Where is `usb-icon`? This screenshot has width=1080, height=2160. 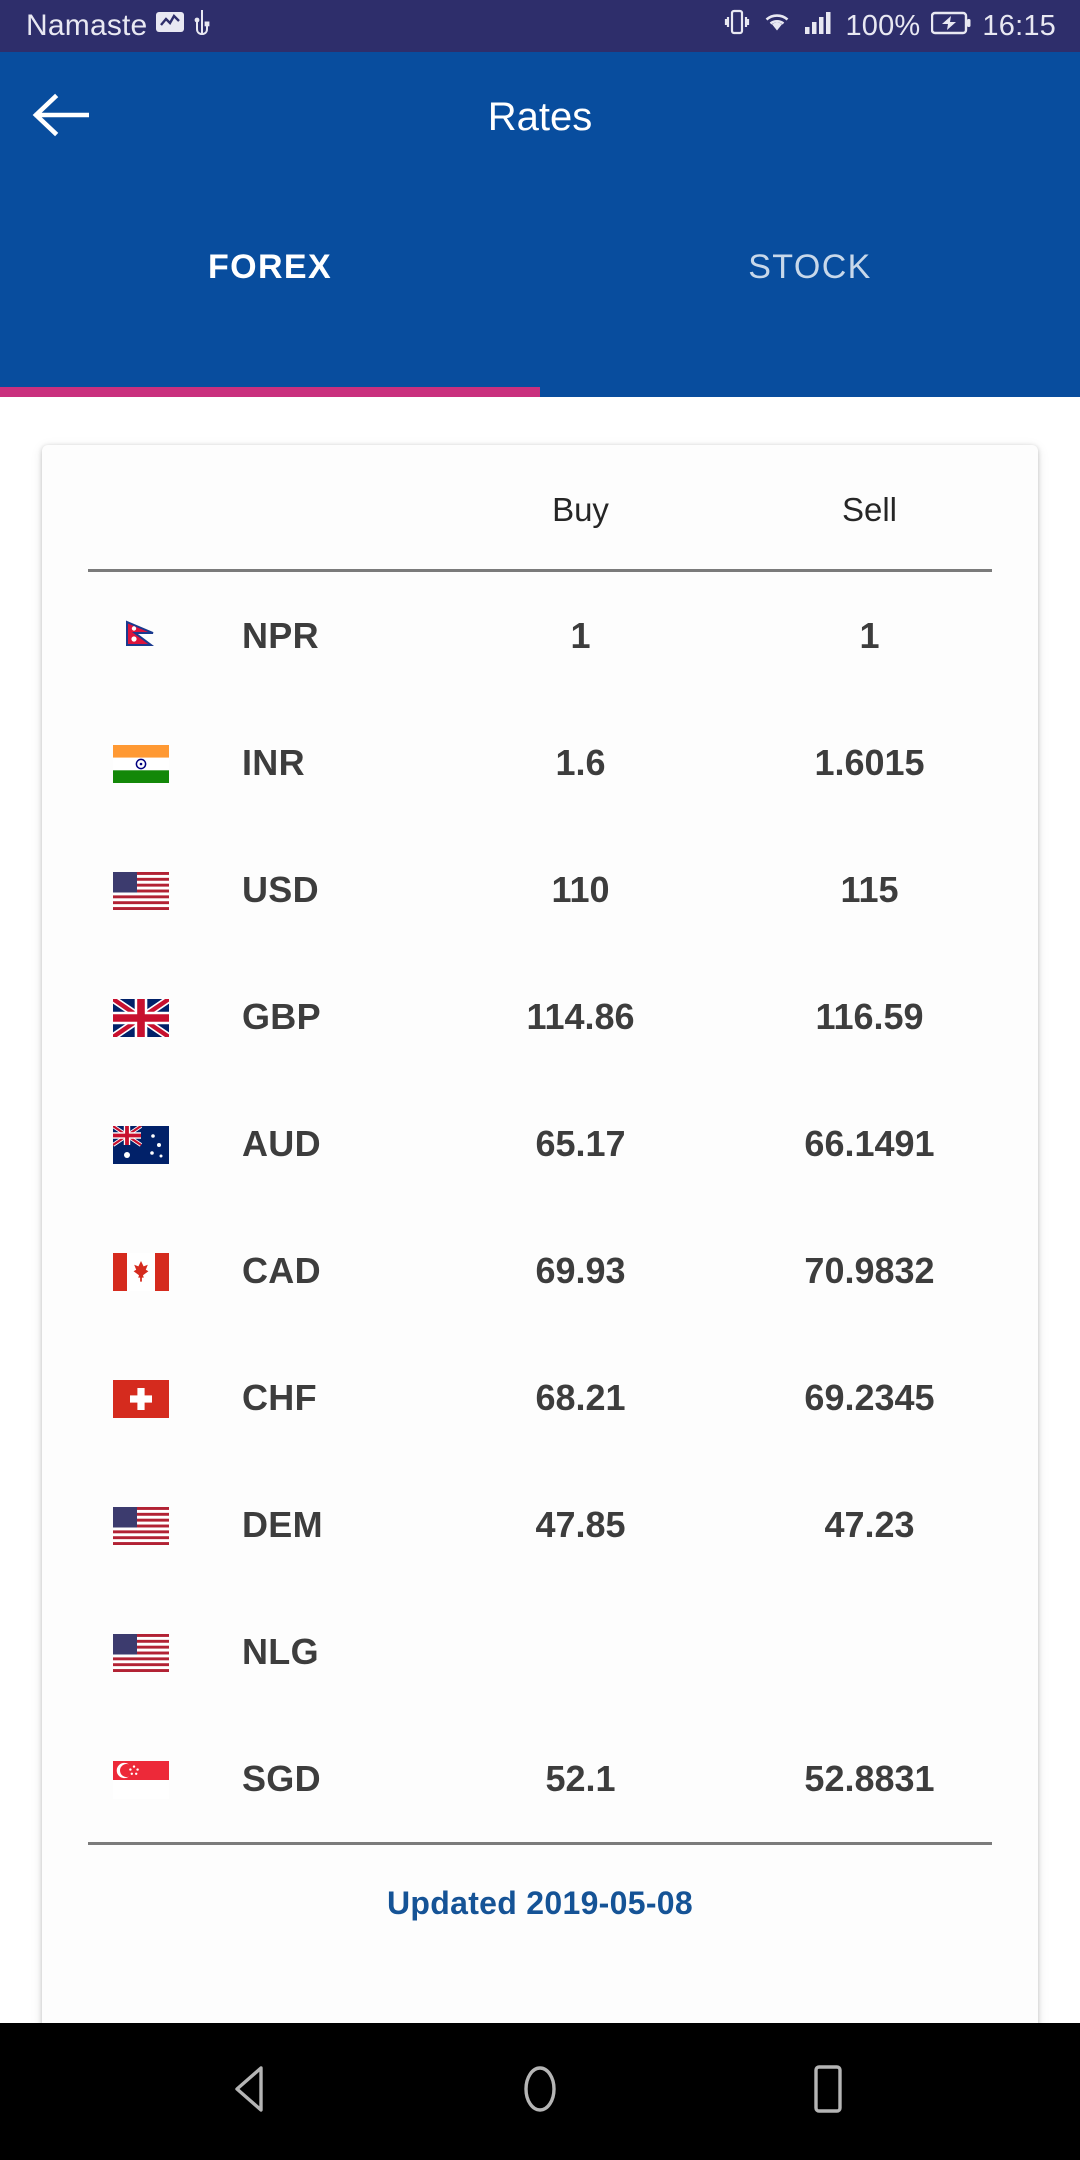
usb-icon is located at coordinates (202, 26).